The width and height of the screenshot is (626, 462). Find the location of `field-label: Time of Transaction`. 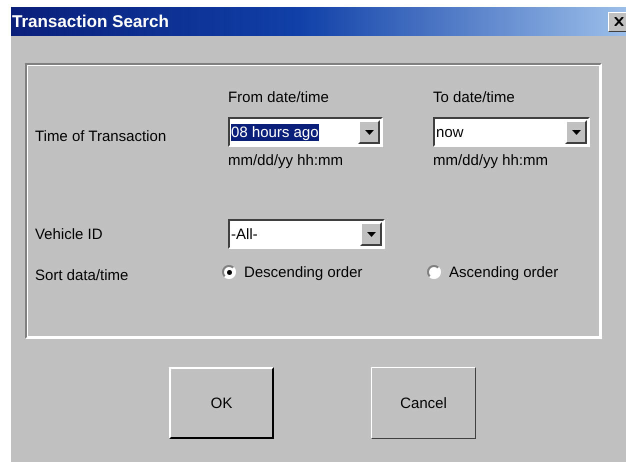

field-label: Time of Transaction is located at coordinates (100, 136).